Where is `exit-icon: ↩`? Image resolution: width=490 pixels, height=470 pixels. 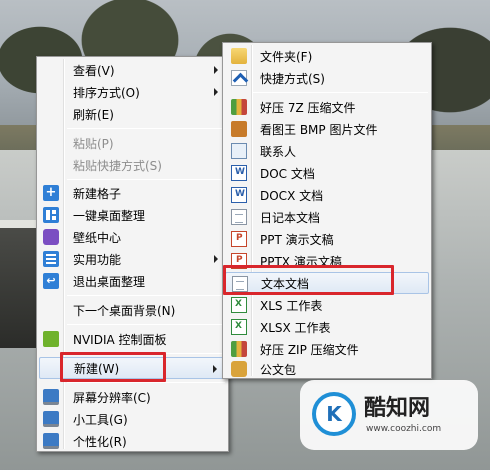
exit-icon: ↩ is located at coordinates (51, 281).